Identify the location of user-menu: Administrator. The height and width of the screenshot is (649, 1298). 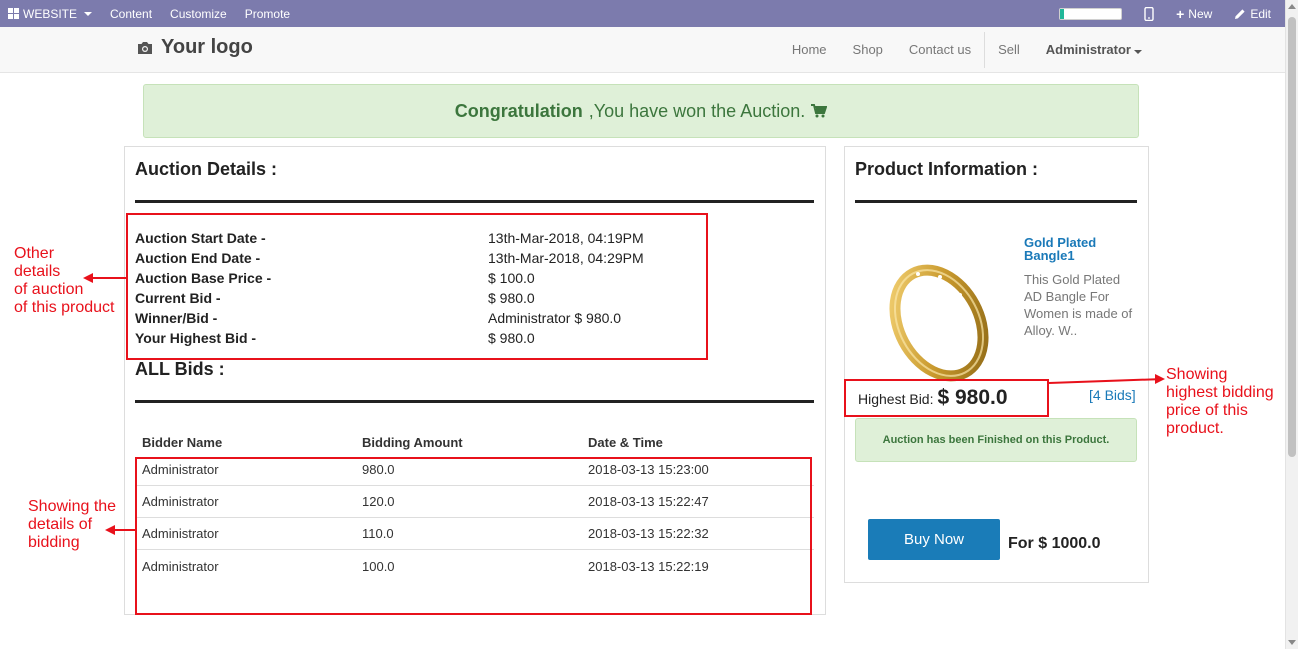
(1094, 49).